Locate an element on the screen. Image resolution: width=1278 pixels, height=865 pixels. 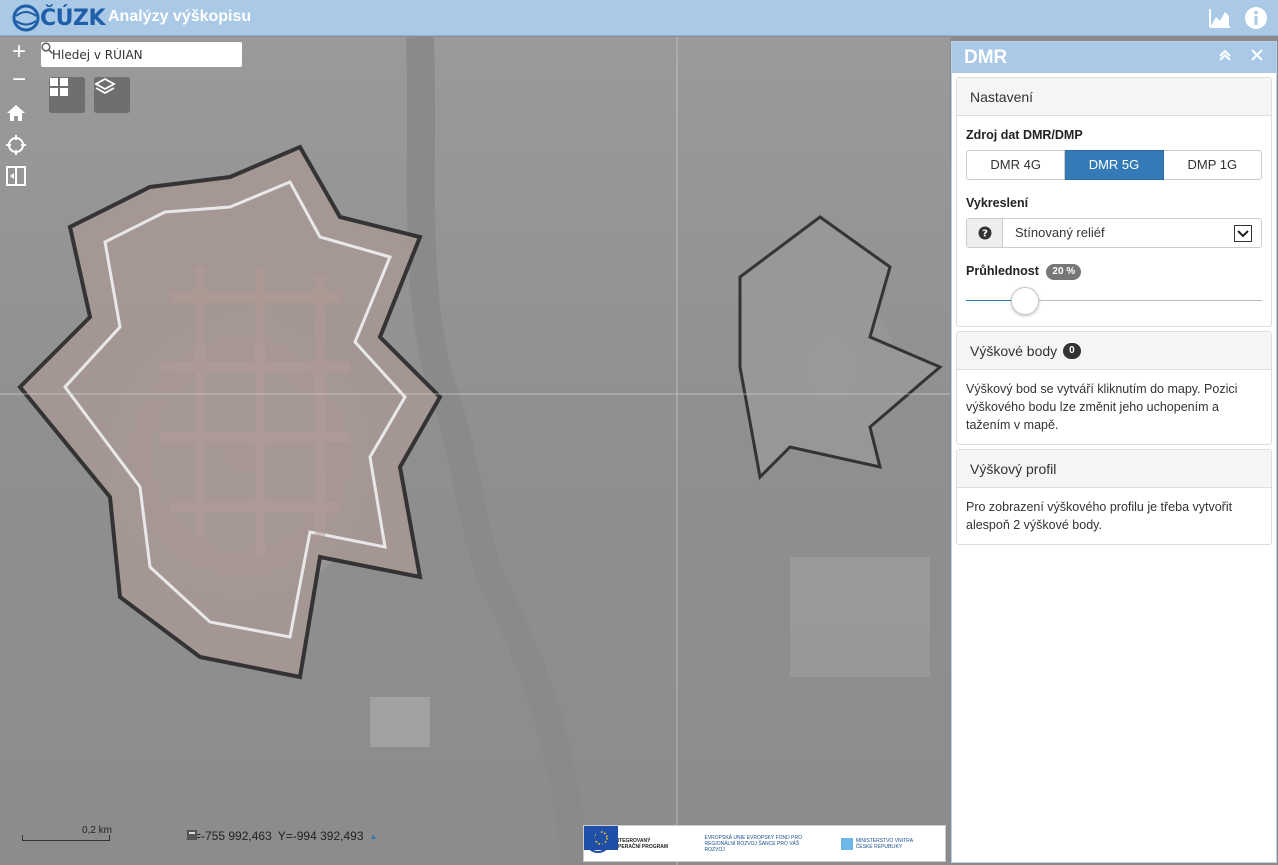
render-select: ? Stínovaný reliéf is located at coordinates (1114, 233).